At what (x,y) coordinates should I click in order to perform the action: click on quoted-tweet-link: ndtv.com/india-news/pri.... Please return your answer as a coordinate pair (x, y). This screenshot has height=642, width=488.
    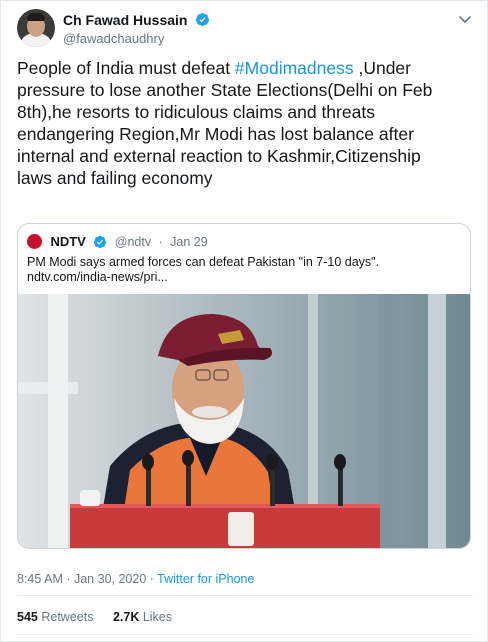
    Looking at the image, I should click on (97, 277).